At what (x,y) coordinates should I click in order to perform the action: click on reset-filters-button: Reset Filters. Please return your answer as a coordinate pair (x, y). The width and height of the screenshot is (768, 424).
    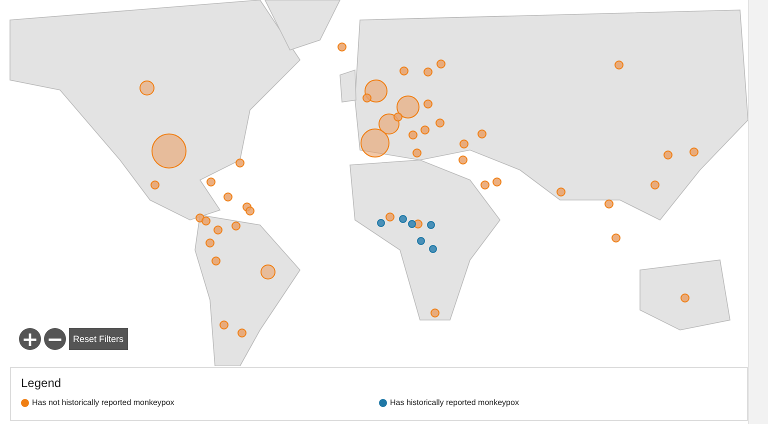
    Looking at the image, I should click on (98, 339).